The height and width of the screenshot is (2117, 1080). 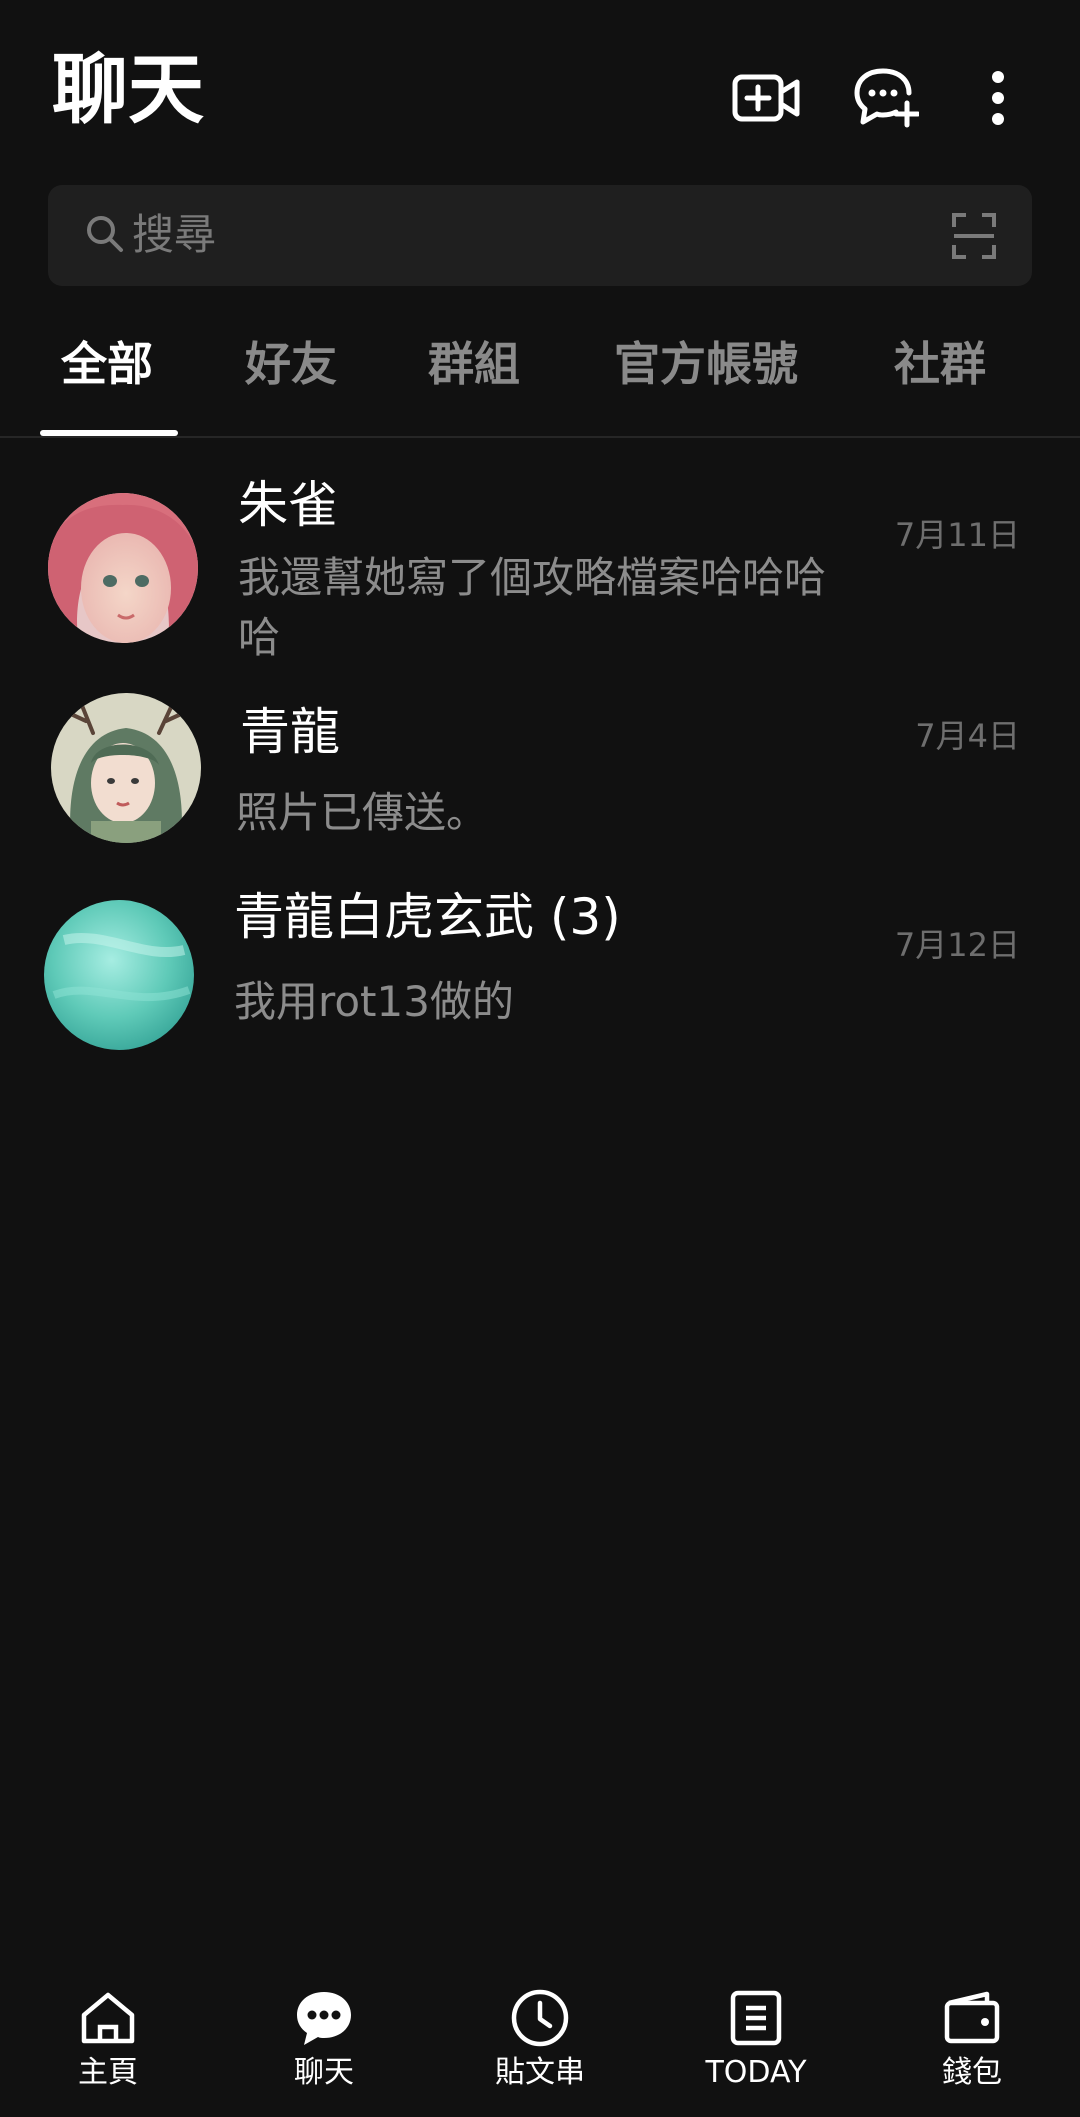 What do you see at coordinates (532, 607) in the screenshot?
I see `chat-last-message: 我還幫她寫了個攻略檔案哈哈哈哈` at bounding box center [532, 607].